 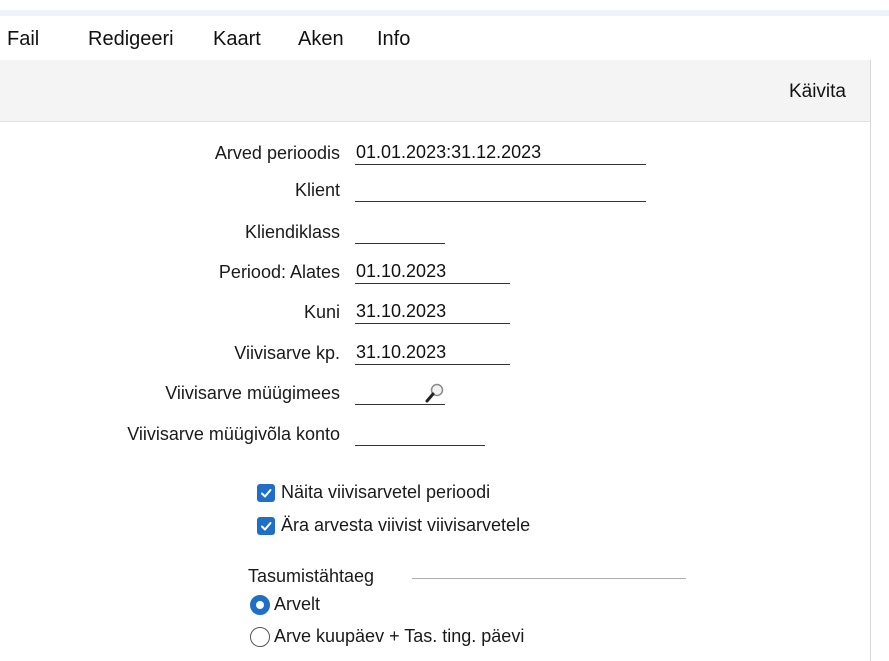 I want to click on menu-item-aken: Aken, so click(x=321, y=39).